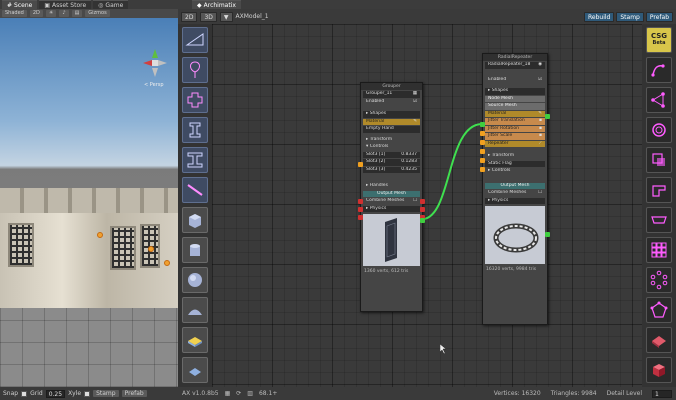 Image resolution: width=676 pixels, height=400 pixels. What do you see at coordinates (64, 13) in the screenshot?
I see `audio-toggle: ♪` at bounding box center [64, 13].